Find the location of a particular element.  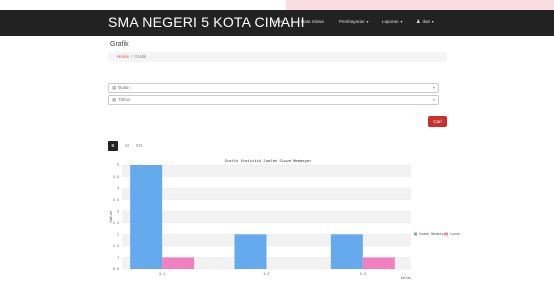

bulan-select: ▦ Bulan ▾ is located at coordinates (273, 88).